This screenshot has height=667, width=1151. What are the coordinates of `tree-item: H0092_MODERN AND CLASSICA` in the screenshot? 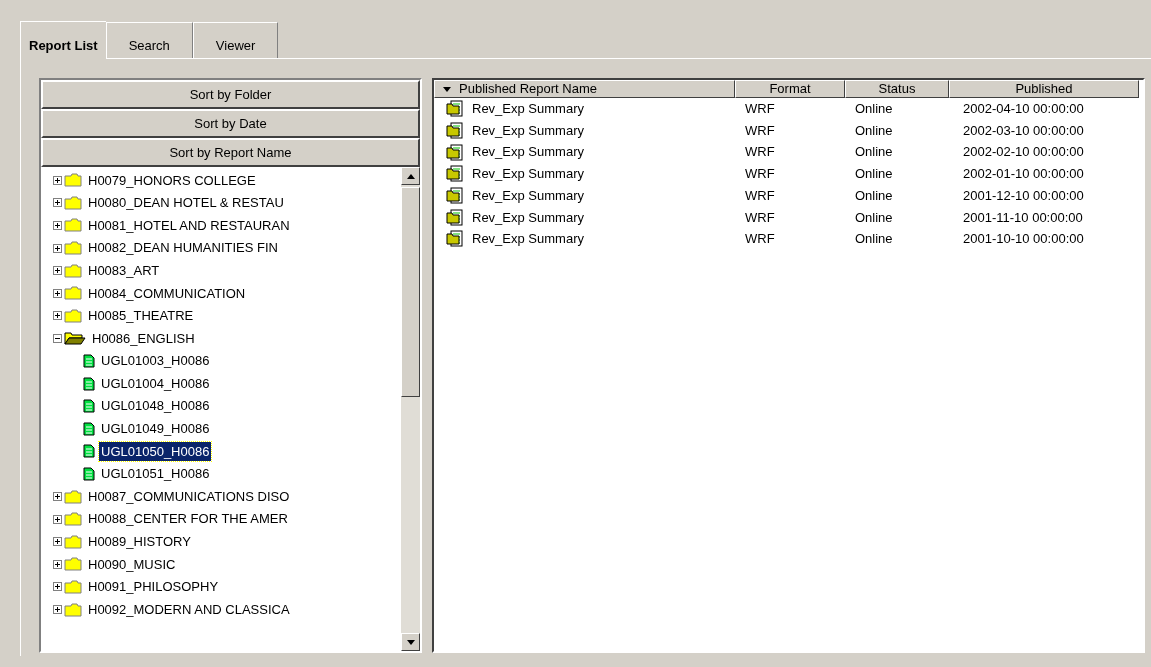 It's located at (189, 609).